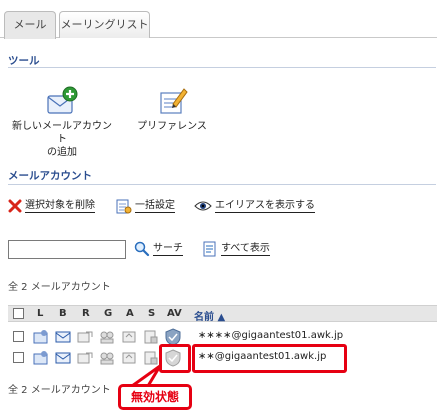  What do you see at coordinates (30, 25) in the screenshot?
I see `tab-mail: メール` at bounding box center [30, 25].